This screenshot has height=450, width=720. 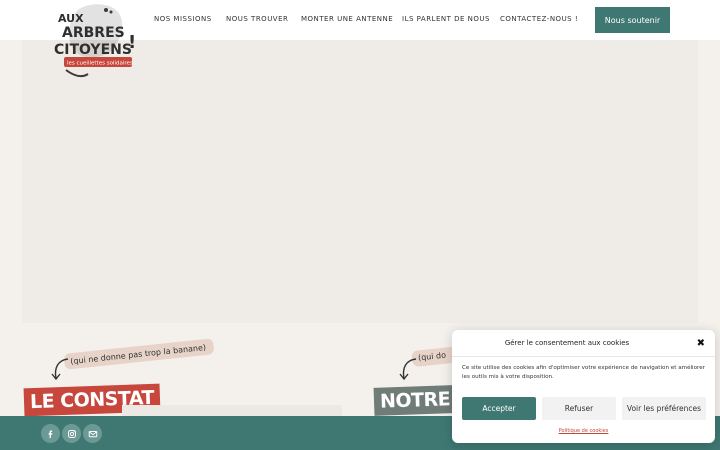 I want to click on facebook-link, so click(x=50, y=433).